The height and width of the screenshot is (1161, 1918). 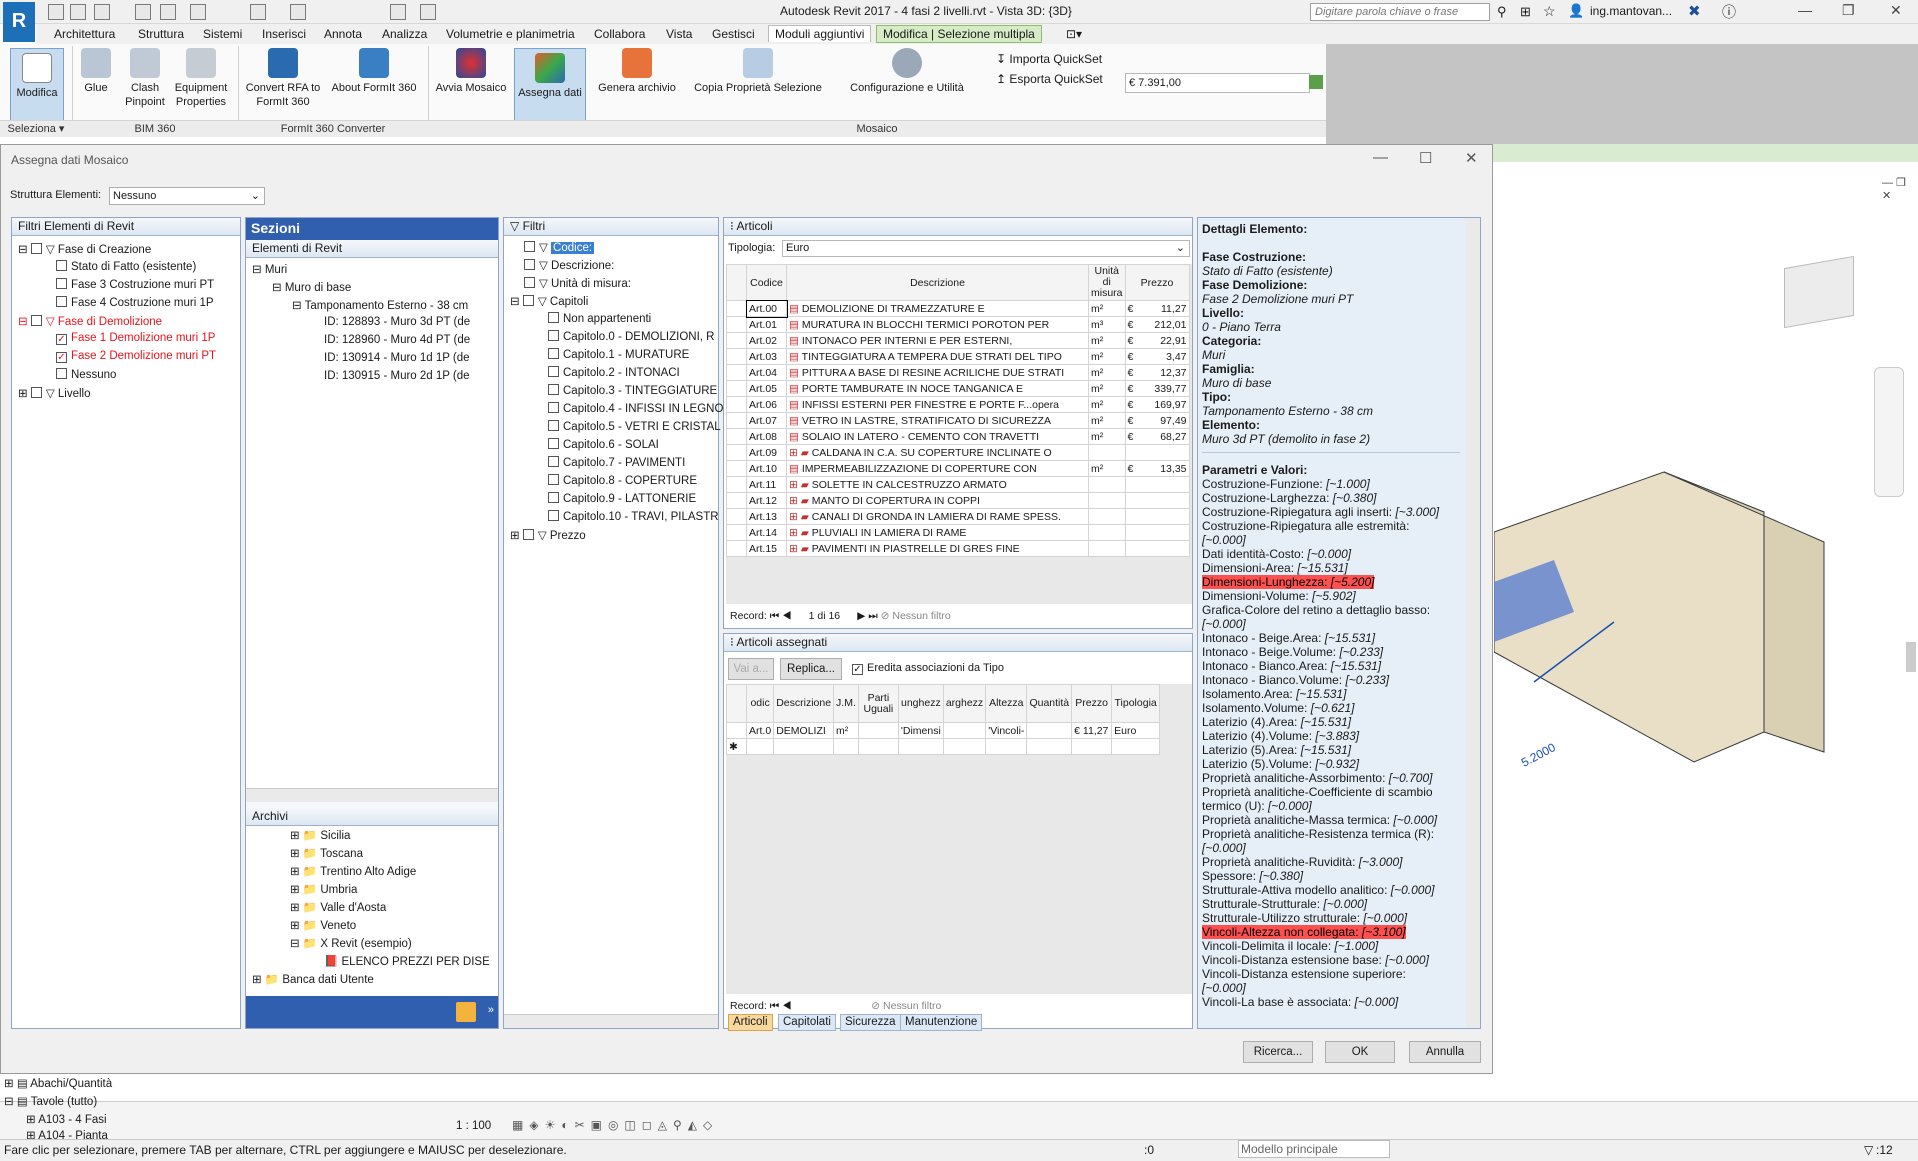 I want to click on cell-code: Art.09, so click(x=766, y=452).